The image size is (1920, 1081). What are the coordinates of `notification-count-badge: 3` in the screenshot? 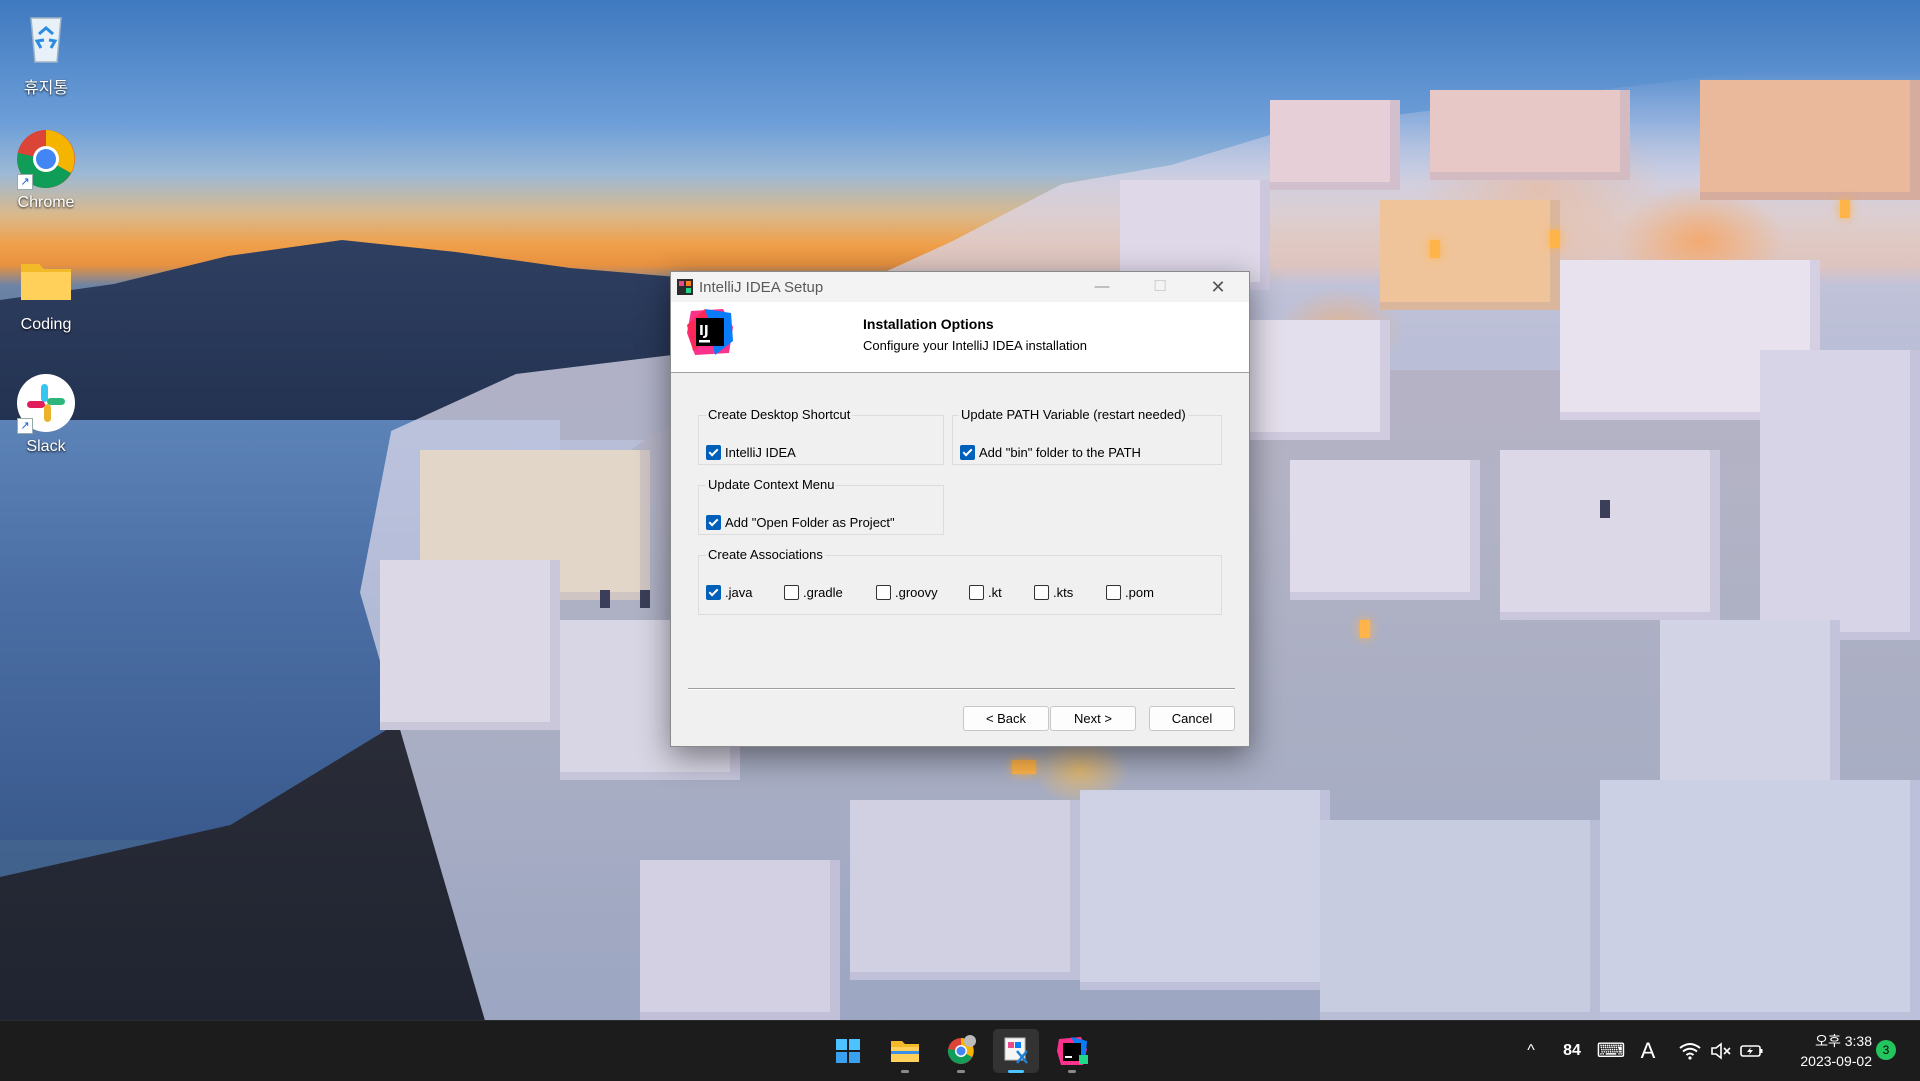 It's located at (1886, 1050).